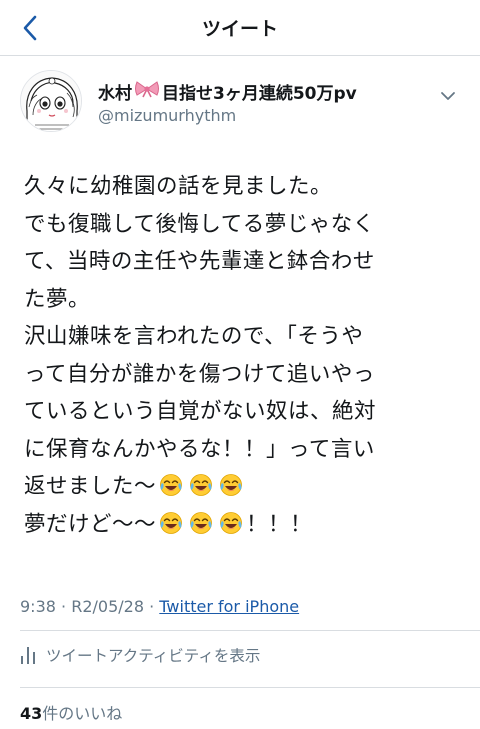 Image resolution: width=480 pixels, height=729 pixels. Describe the element at coordinates (194, 336) in the screenshot. I see `tweet-line: 沢山嫌味を言われたので、「そうや` at that location.